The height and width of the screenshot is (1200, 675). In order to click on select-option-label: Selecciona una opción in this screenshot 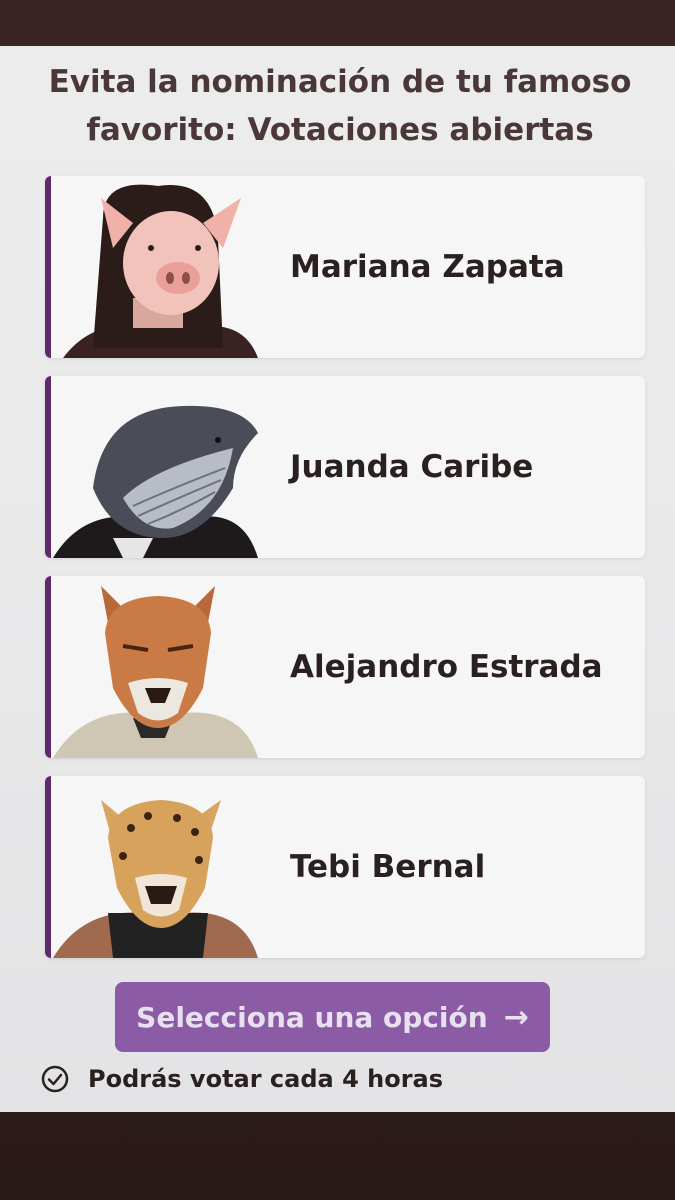, I will do `click(312, 1017)`.